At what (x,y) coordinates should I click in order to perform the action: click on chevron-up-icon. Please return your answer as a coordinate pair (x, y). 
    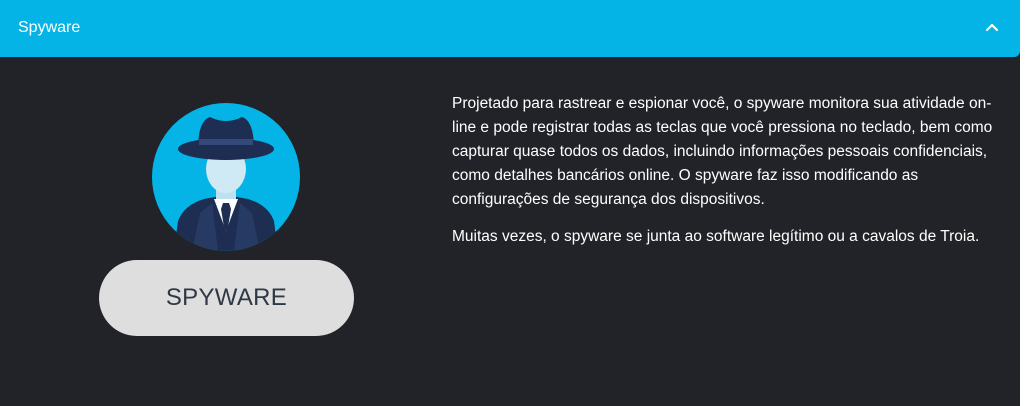
    Looking at the image, I should click on (992, 27).